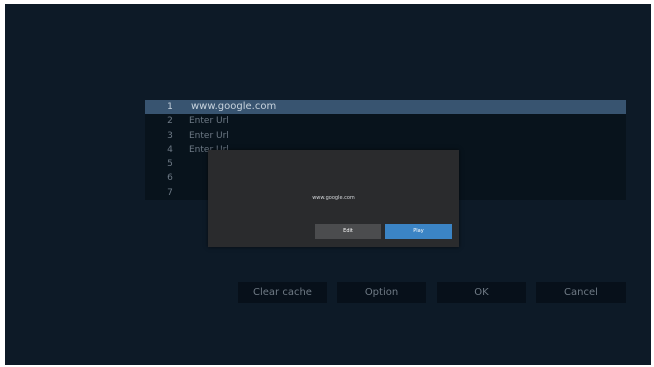 The width and height of the screenshot is (654, 367). Describe the element at coordinates (581, 292) in the screenshot. I see `cancel-button: Cancel` at that location.